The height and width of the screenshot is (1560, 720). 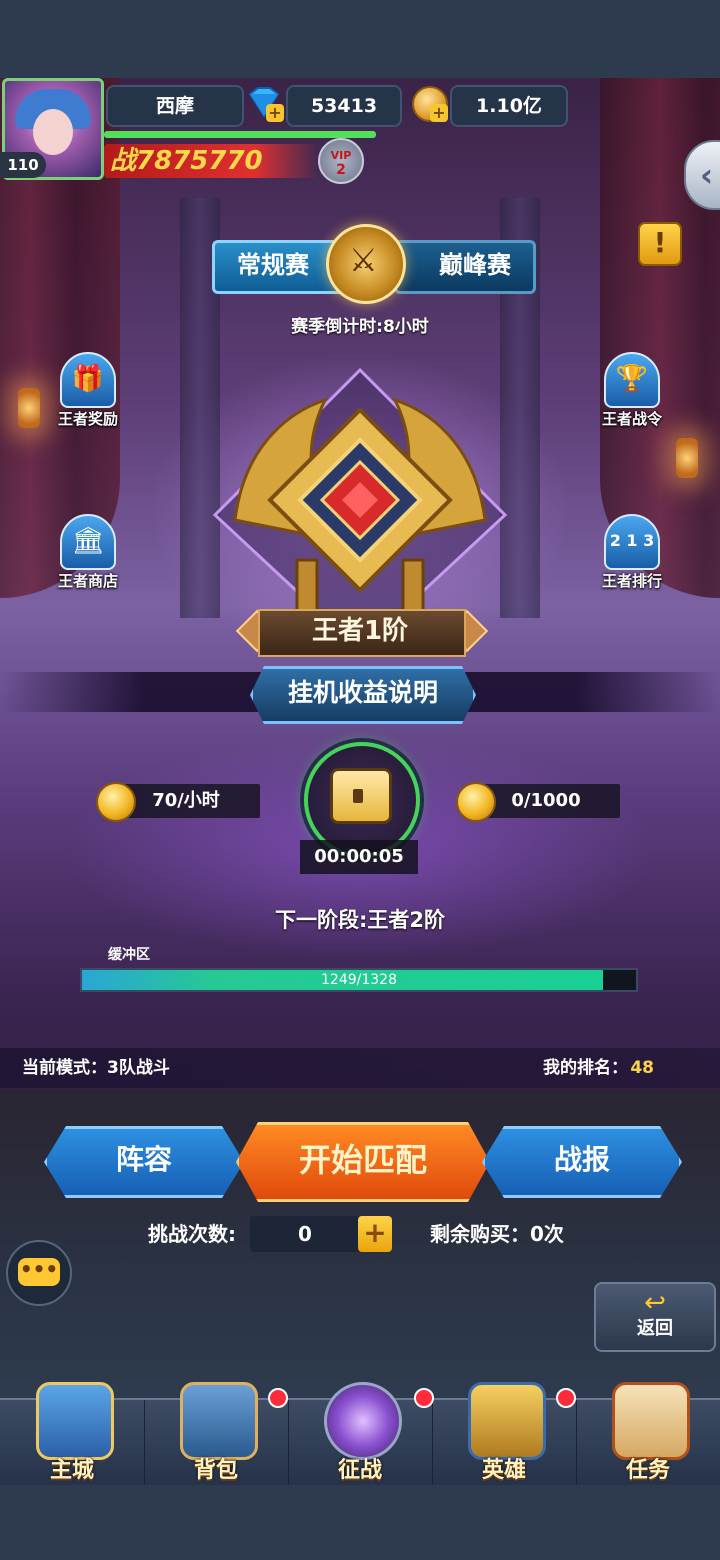 What do you see at coordinates (375, 1234) in the screenshot?
I see `buy-challenge-button: +` at bounding box center [375, 1234].